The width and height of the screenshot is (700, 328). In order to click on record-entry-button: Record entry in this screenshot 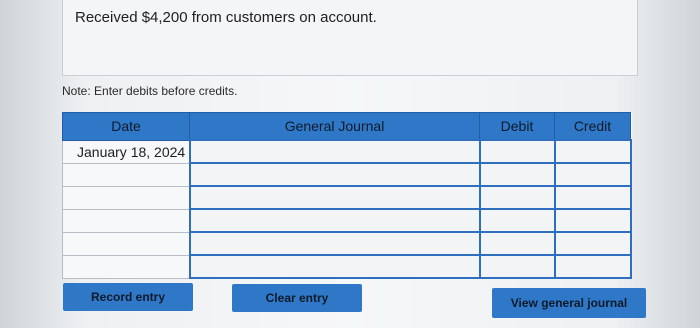, I will do `click(128, 297)`.